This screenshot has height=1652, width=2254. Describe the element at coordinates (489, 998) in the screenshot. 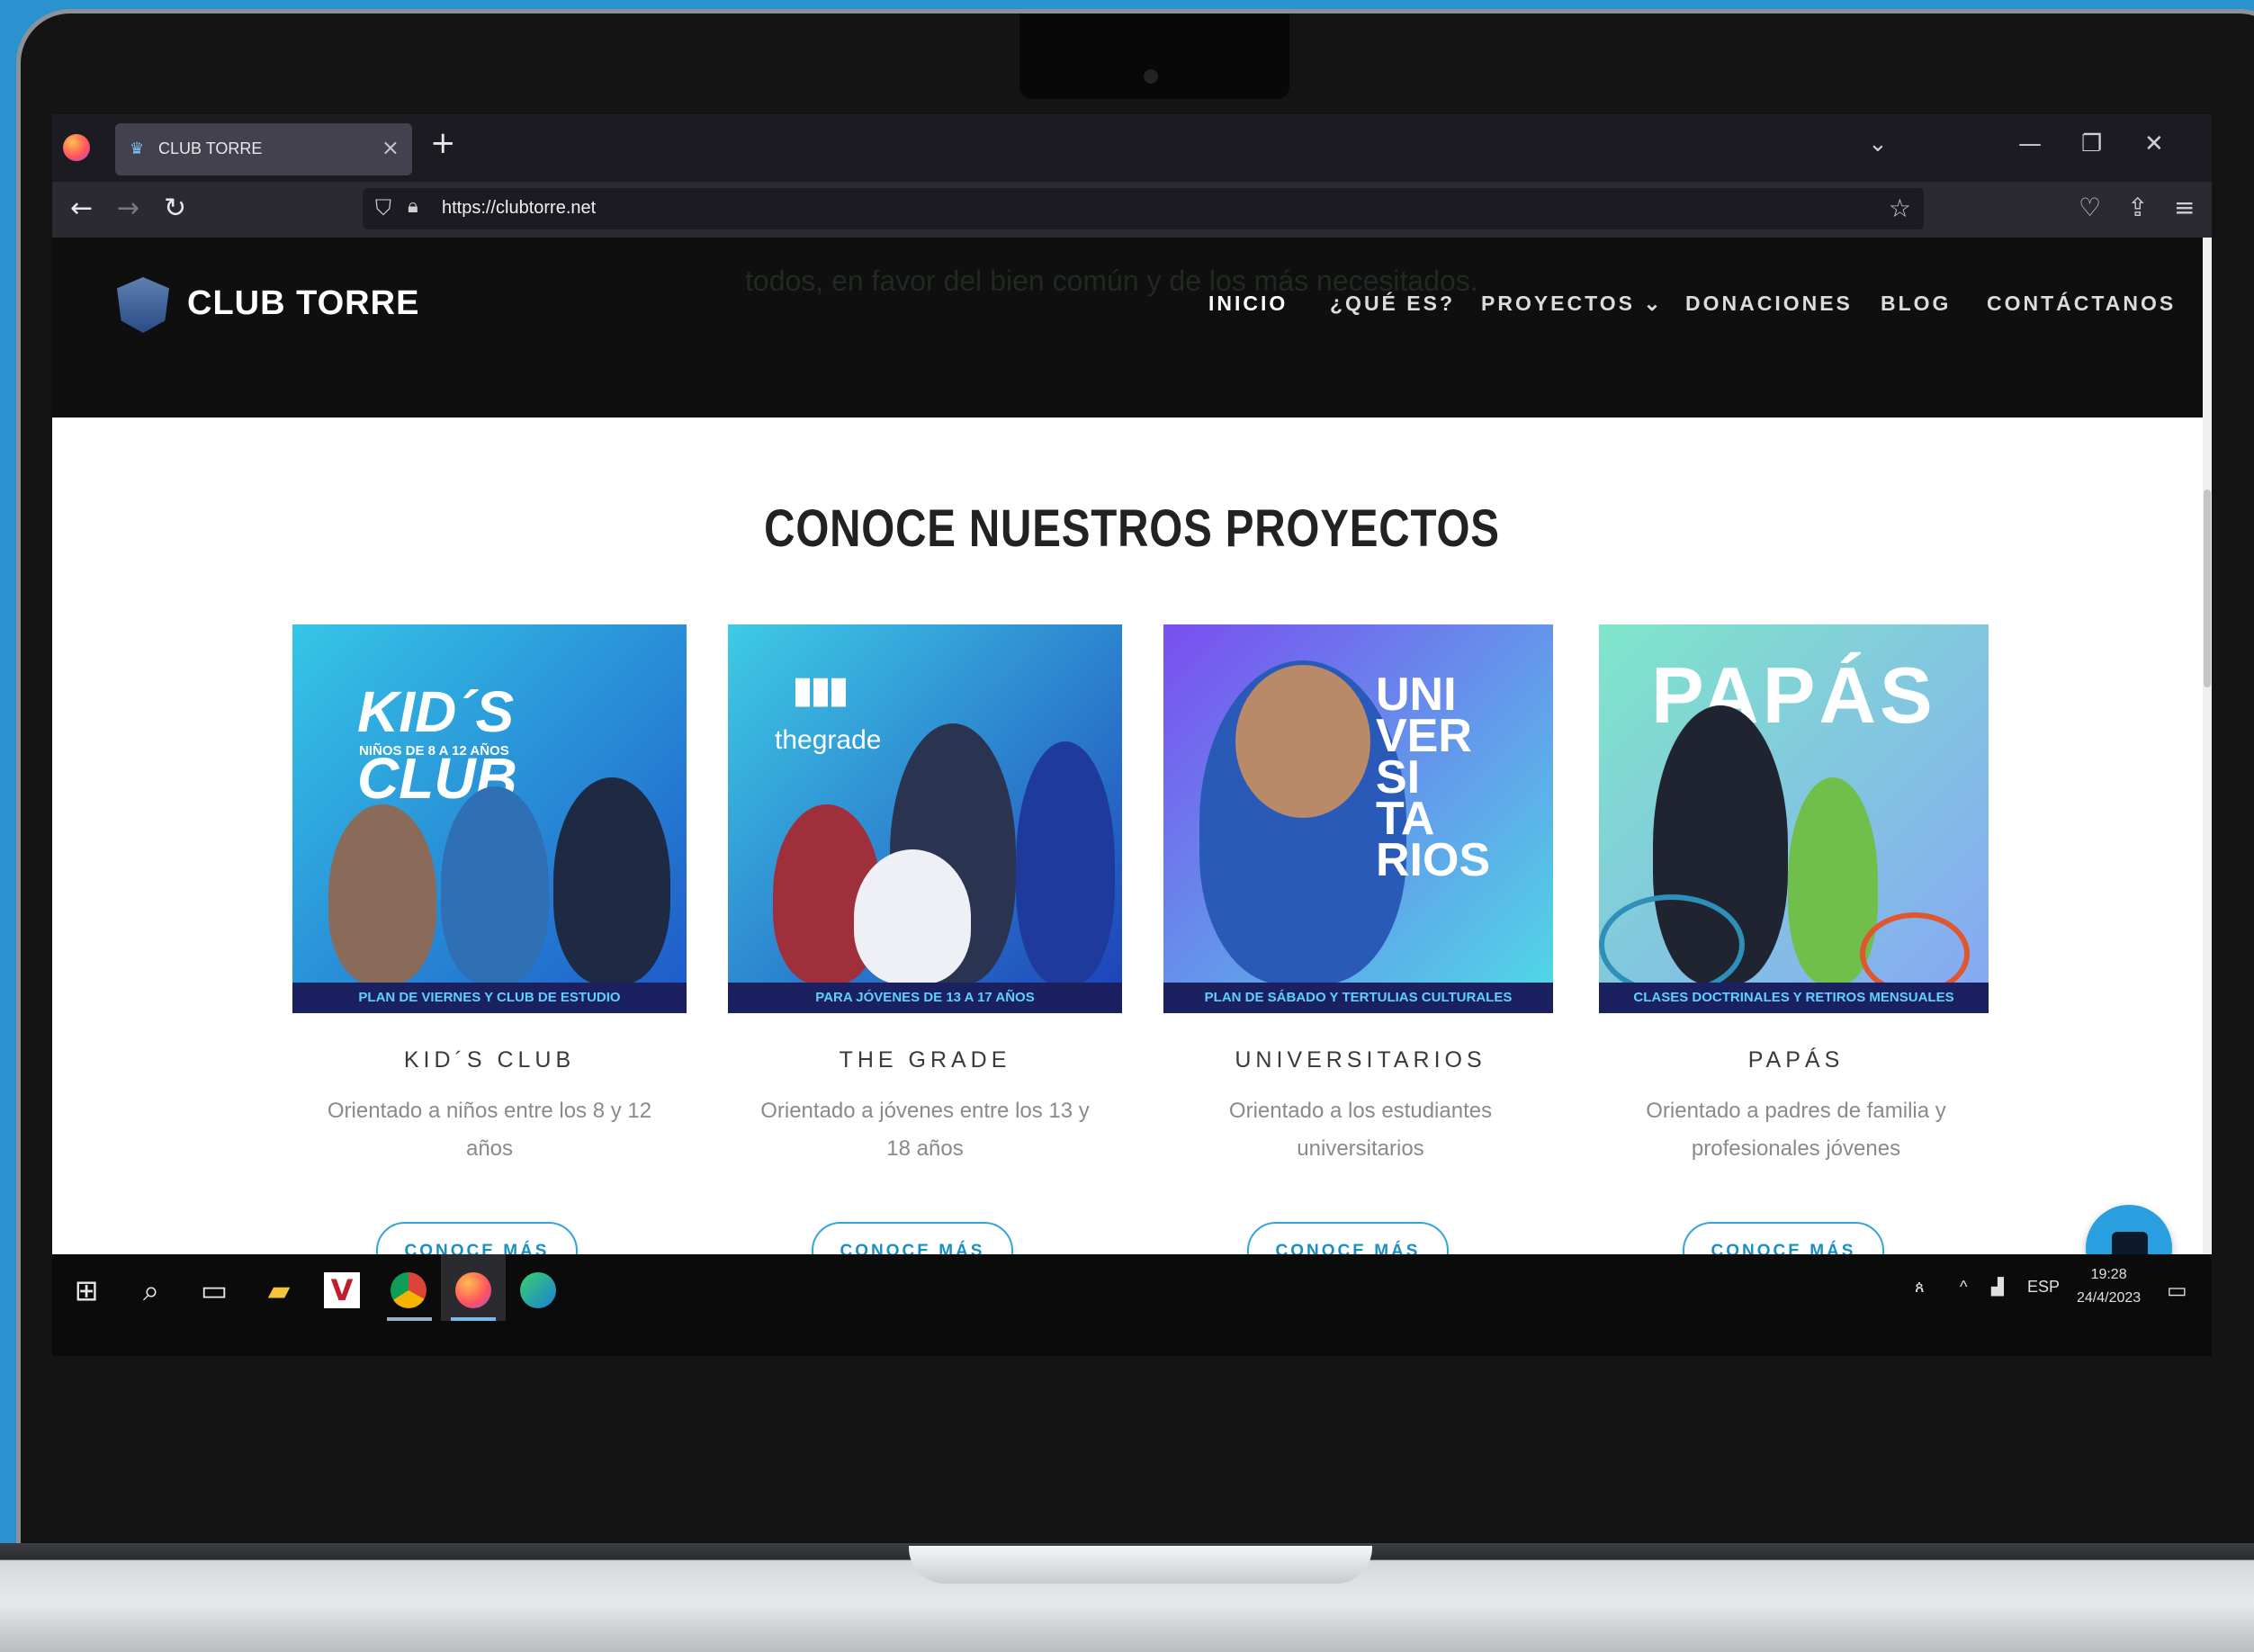

I see `kids-club-band: PLAN DE VIERNES Y CLUB DE ESTUDIO` at that location.